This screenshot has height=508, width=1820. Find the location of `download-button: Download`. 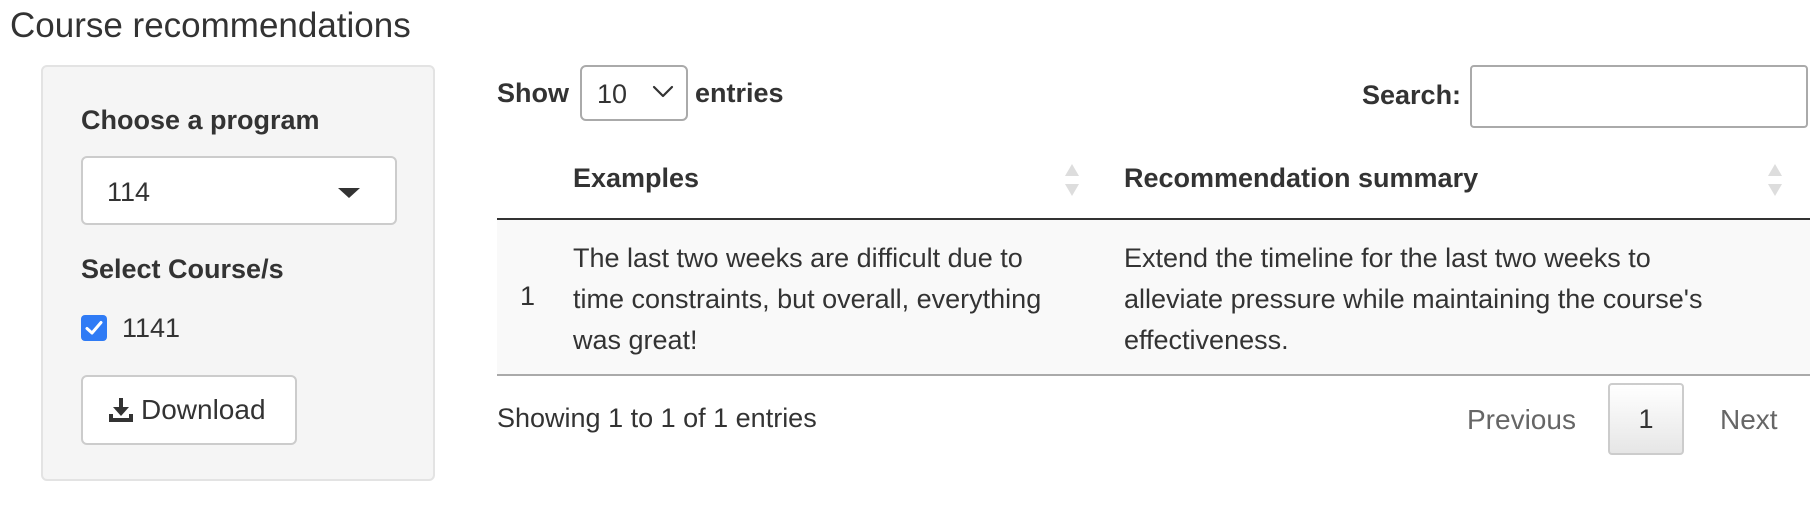

download-button: Download is located at coordinates (189, 410).